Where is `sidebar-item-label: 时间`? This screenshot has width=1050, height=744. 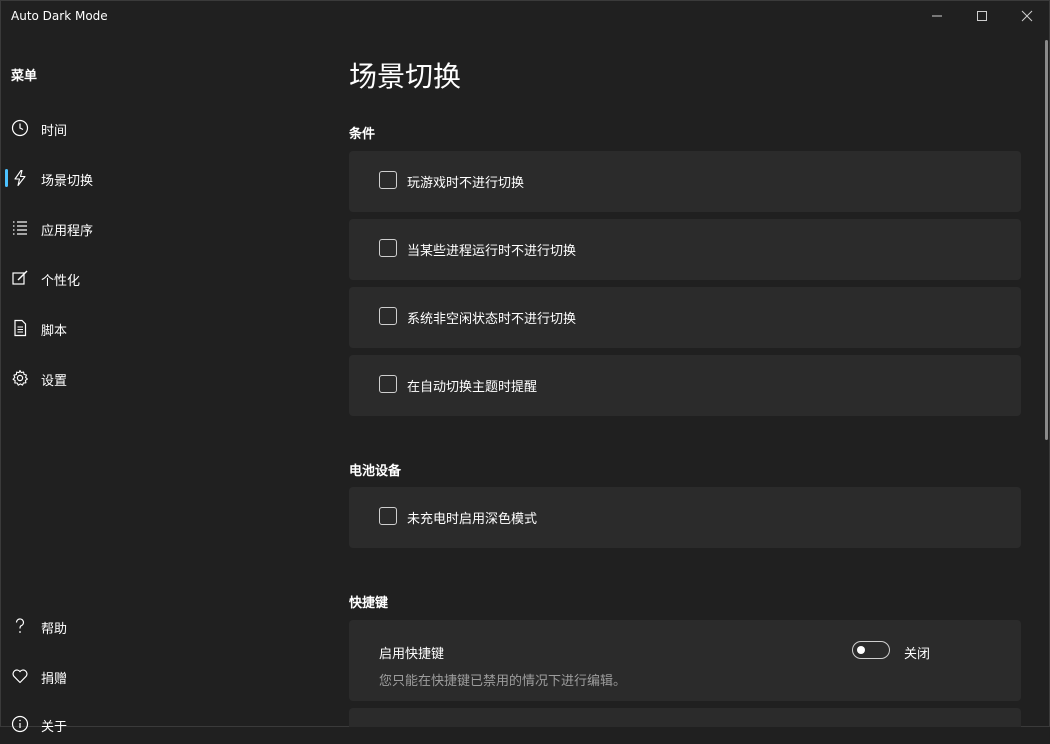 sidebar-item-label: 时间 is located at coordinates (54, 131).